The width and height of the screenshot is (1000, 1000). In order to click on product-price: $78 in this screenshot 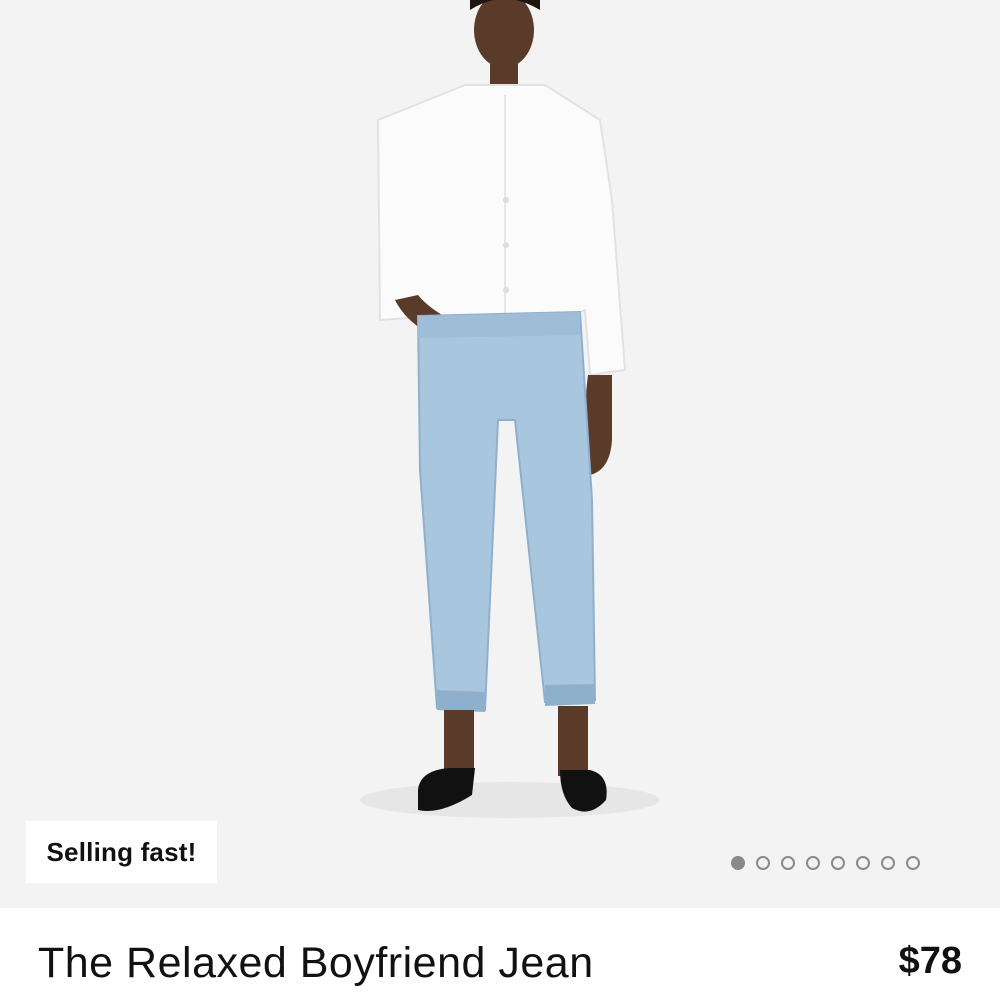, I will do `click(930, 961)`.